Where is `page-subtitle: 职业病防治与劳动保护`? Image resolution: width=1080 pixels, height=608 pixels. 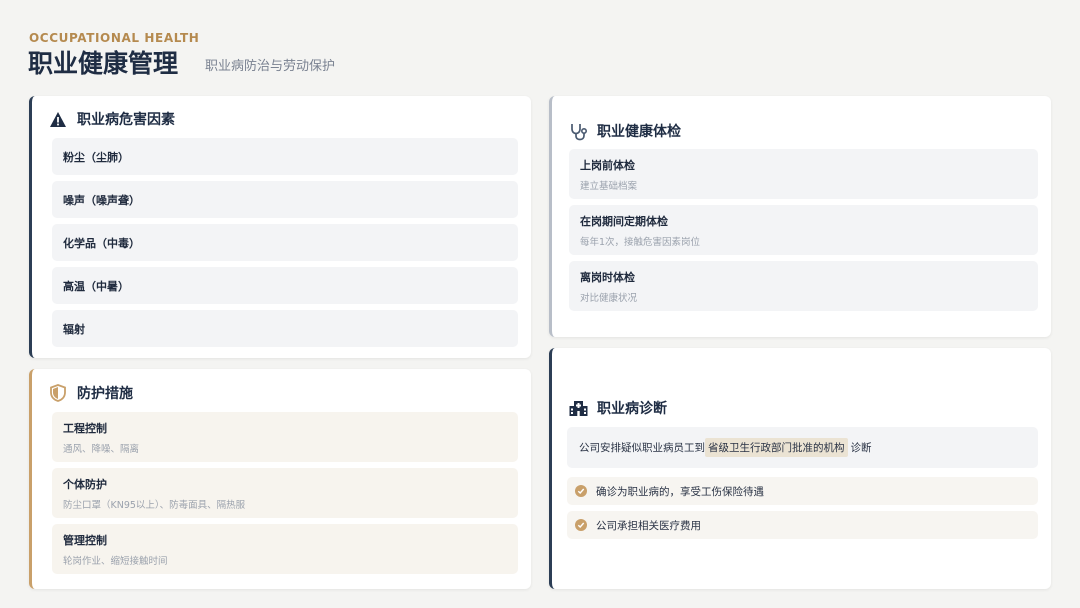
page-subtitle: 职业病防治与劳动保护 is located at coordinates (270, 66).